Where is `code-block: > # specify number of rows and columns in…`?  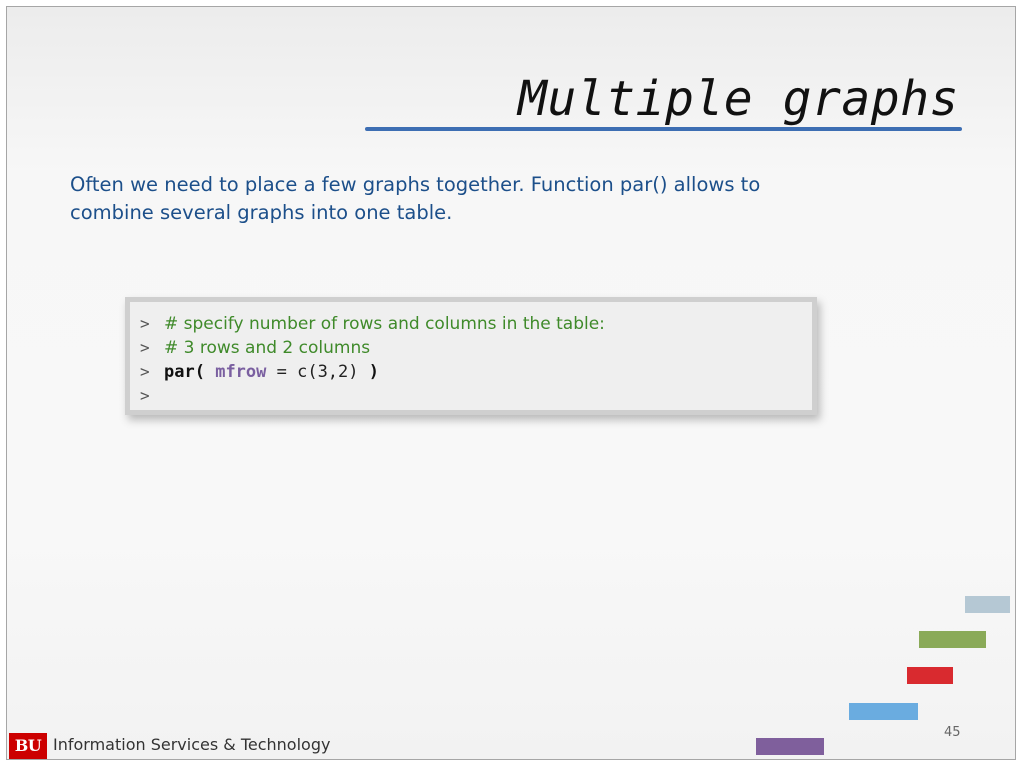 code-block: > # specify number of rows and columns in… is located at coordinates (471, 356).